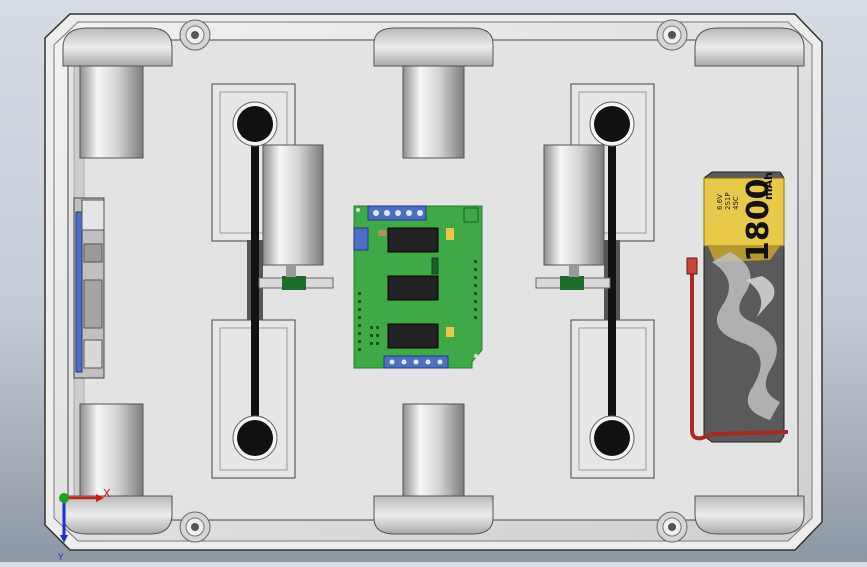 The image size is (867, 567). I want to click on standoff-top-right, so click(672, 35).